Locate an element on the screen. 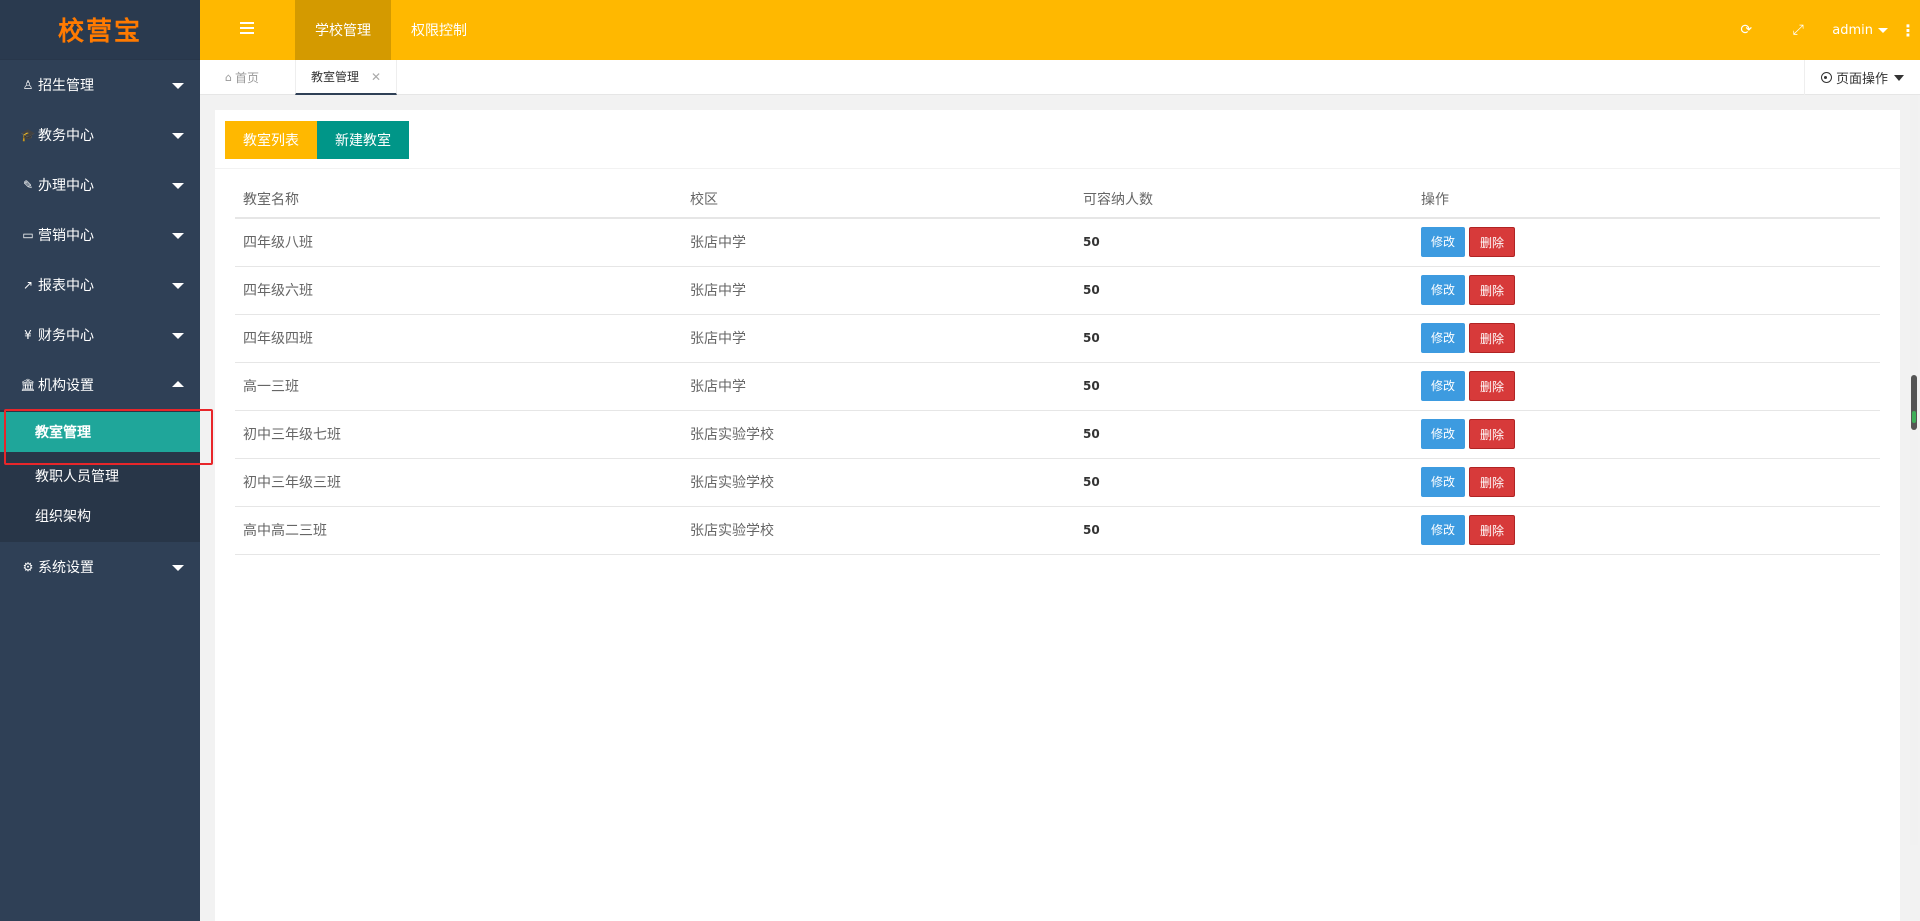 The image size is (1920, 921). scrollbar-thumb is located at coordinates (1914, 402).